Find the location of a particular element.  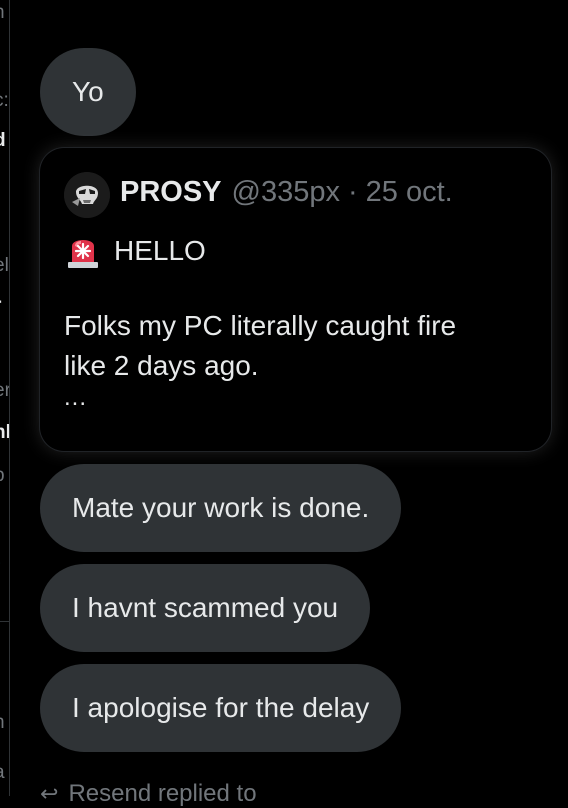

message-bubble: Mate your work is done. is located at coordinates (220, 508).